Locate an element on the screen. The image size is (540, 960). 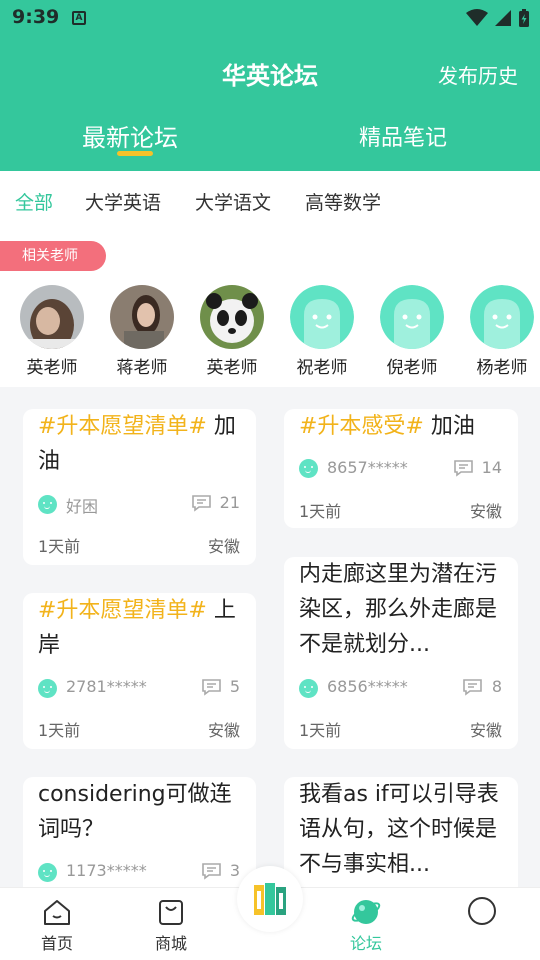
comment-count: 14 is located at coordinates (491, 467).